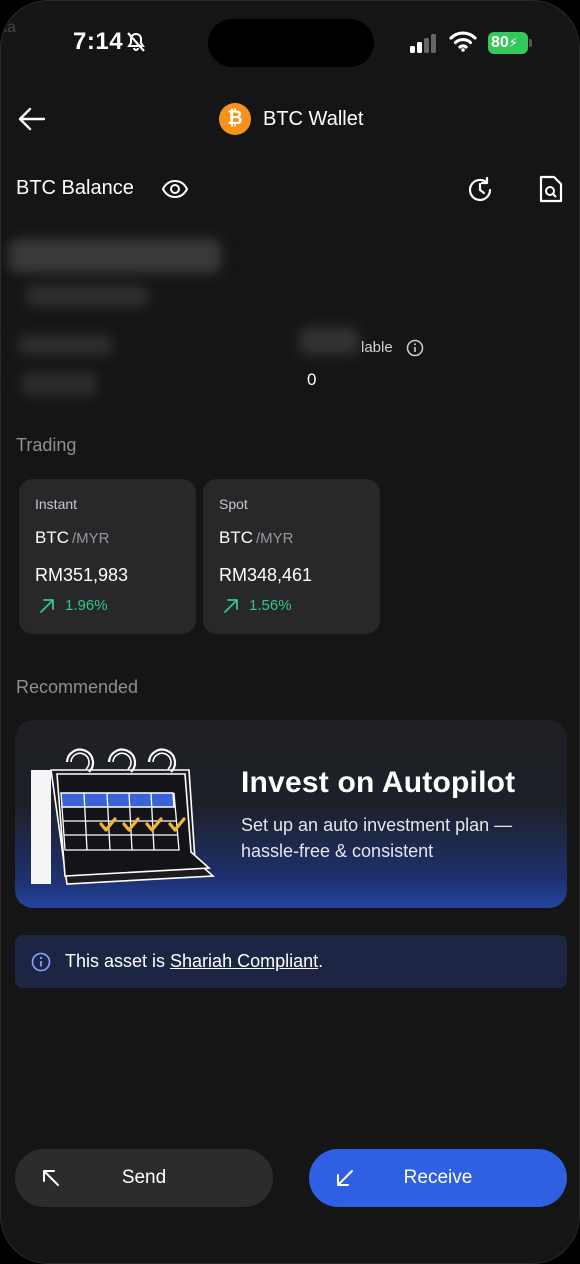  I want to click on recommended-section-label: Recommended, so click(77, 687).